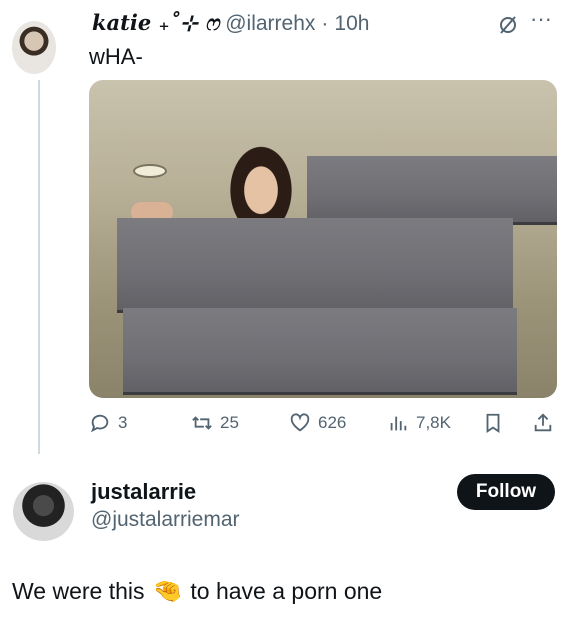 This screenshot has width=570, height=628. I want to click on action-bar: 3 25 626 7,8K, so click(323, 426).